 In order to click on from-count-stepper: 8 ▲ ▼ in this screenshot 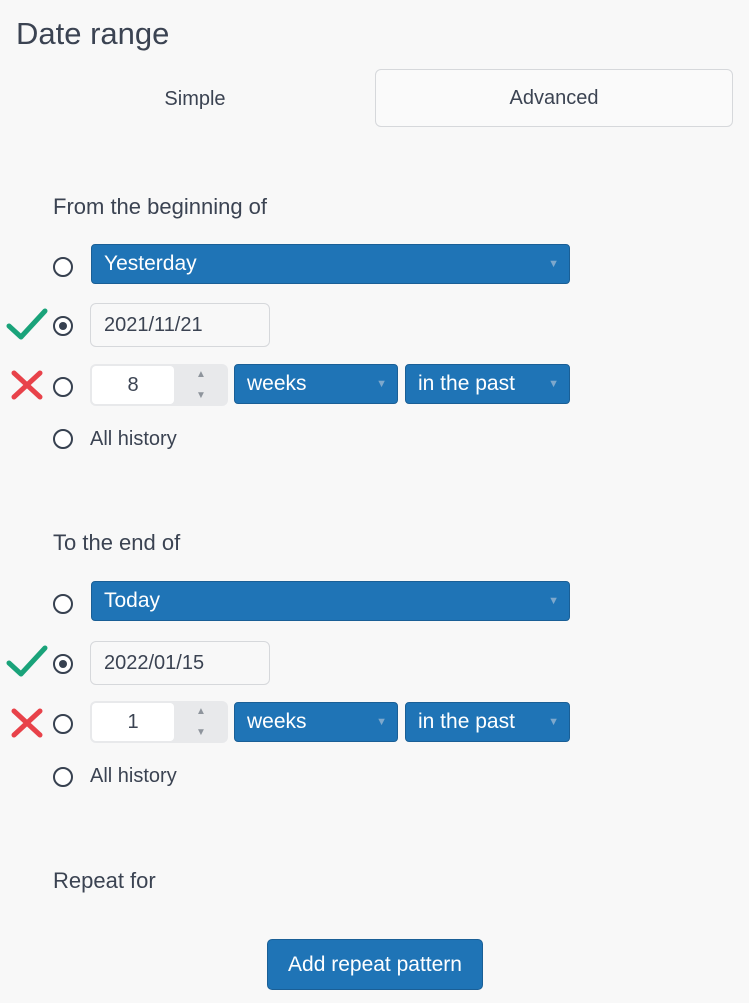, I will do `click(159, 385)`.